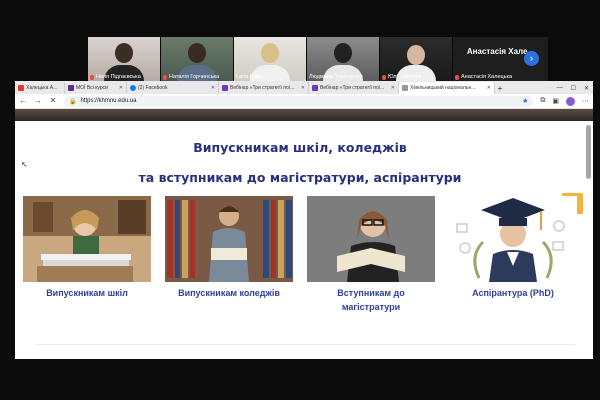 Image resolution: width=600 pixels, height=400 pixels. Describe the element at coordinates (405, 88) in the screenshot. I see `loading-icon` at that location.